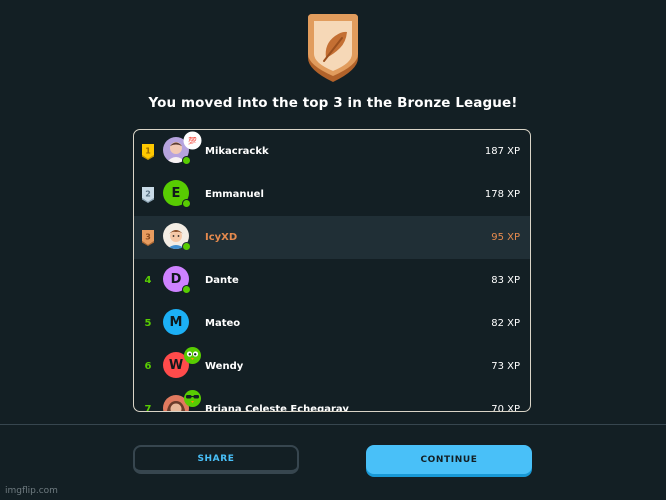 The height and width of the screenshot is (500, 666). I want to click on player-name: Briana Celeste Echegaray, so click(277, 408).